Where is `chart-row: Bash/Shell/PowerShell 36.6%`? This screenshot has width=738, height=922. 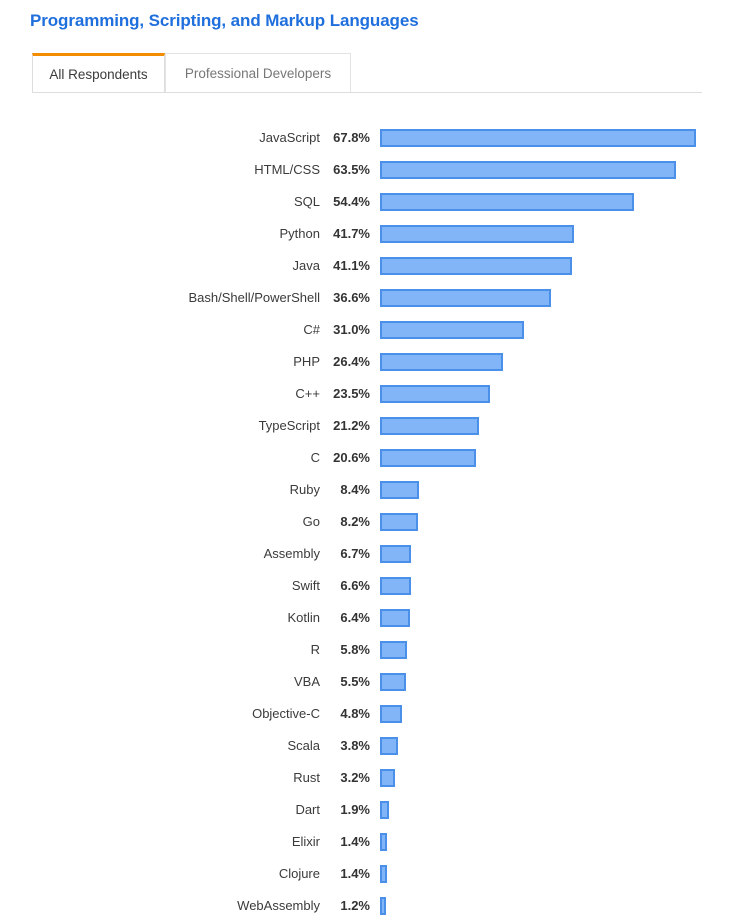
chart-row: Bash/Shell/PowerShell 36.6% is located at coordinates (369, 298).